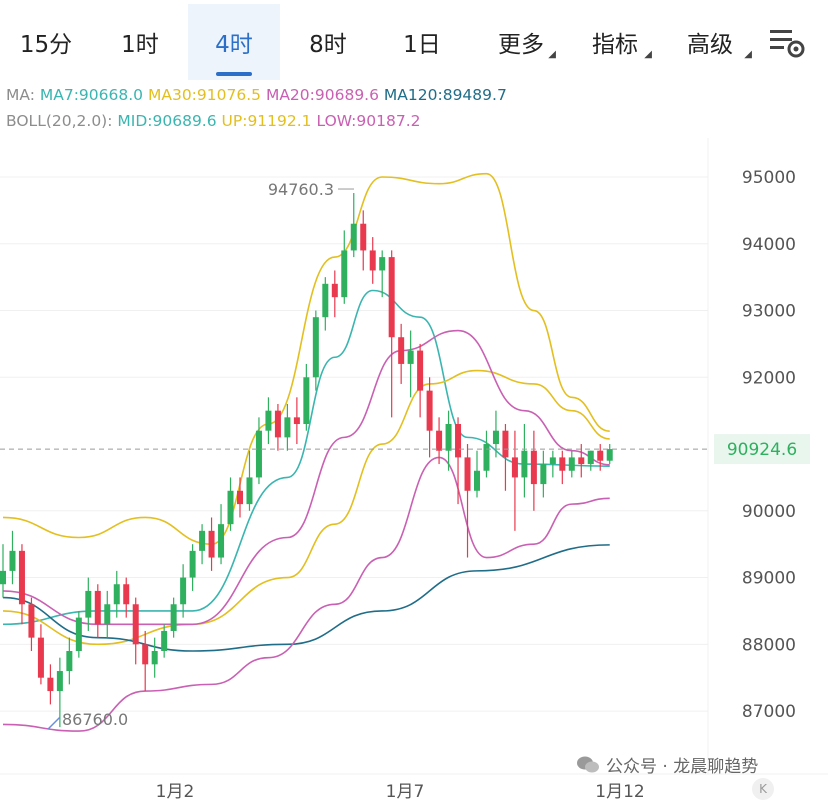 The image size is (828, 802). Describe the element at coordinates (521, 42) in the screenshot. I see `more-menu: 更多 ◢` at that location.